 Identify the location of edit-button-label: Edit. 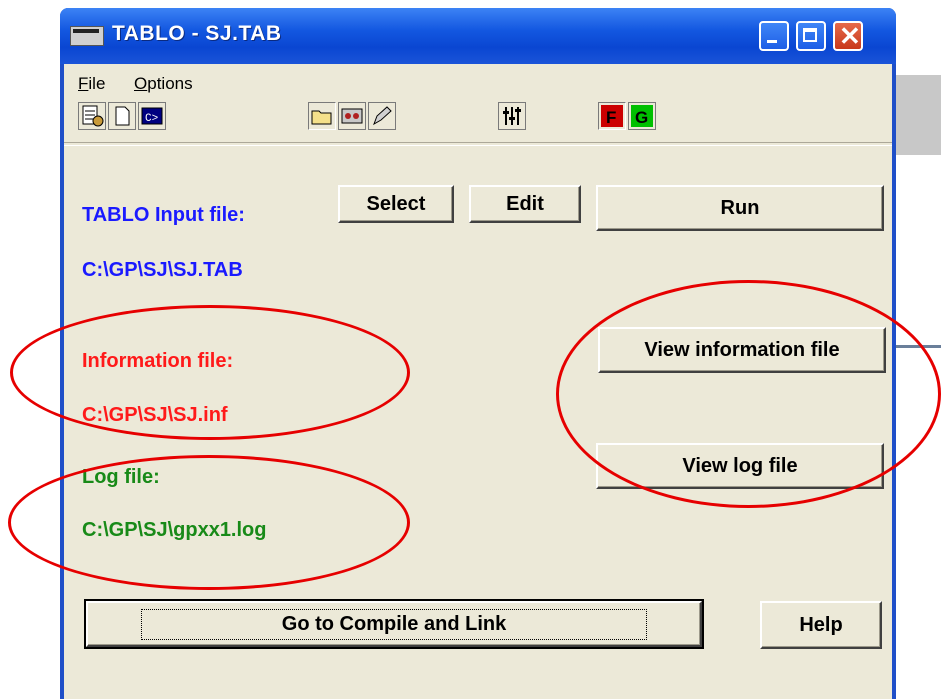
(525, 203).